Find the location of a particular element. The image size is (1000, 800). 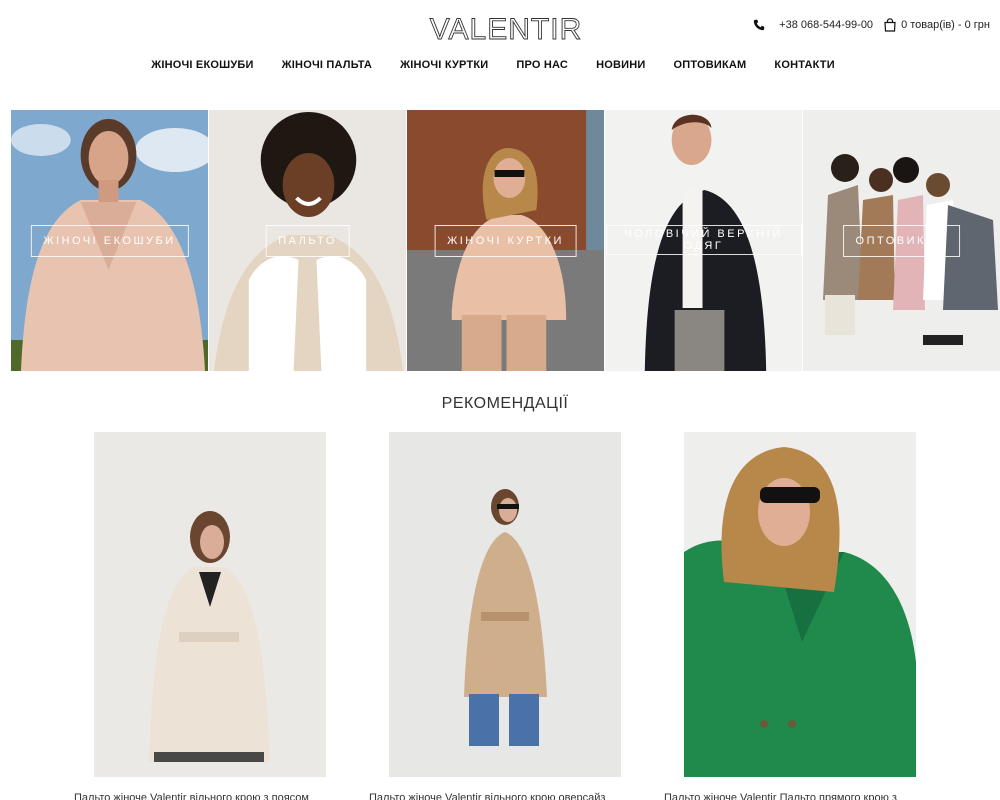

category-tile-wholesale: ОПТОВИКАМ is located at coordinates (901, 240).